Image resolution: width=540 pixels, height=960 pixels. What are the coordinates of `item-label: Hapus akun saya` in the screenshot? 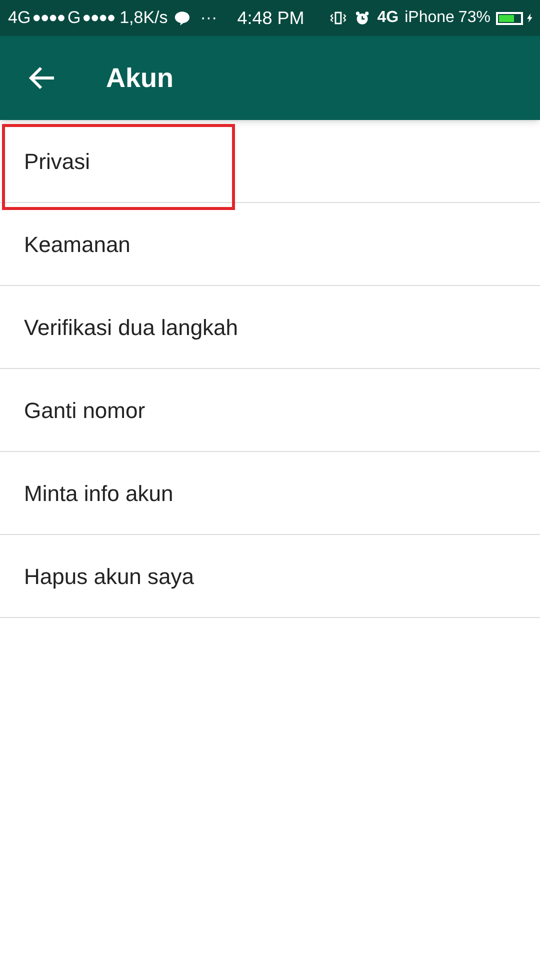 It's located at (109, 576).